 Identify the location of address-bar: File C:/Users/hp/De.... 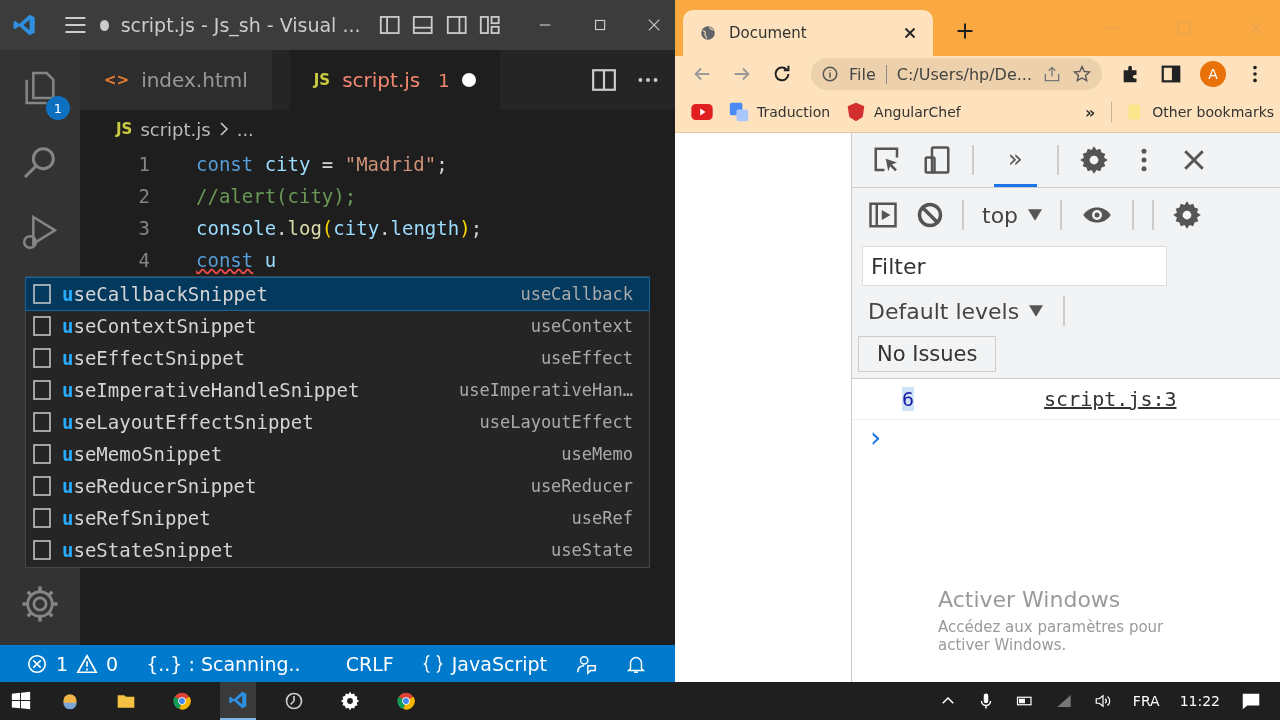
(957, 74).